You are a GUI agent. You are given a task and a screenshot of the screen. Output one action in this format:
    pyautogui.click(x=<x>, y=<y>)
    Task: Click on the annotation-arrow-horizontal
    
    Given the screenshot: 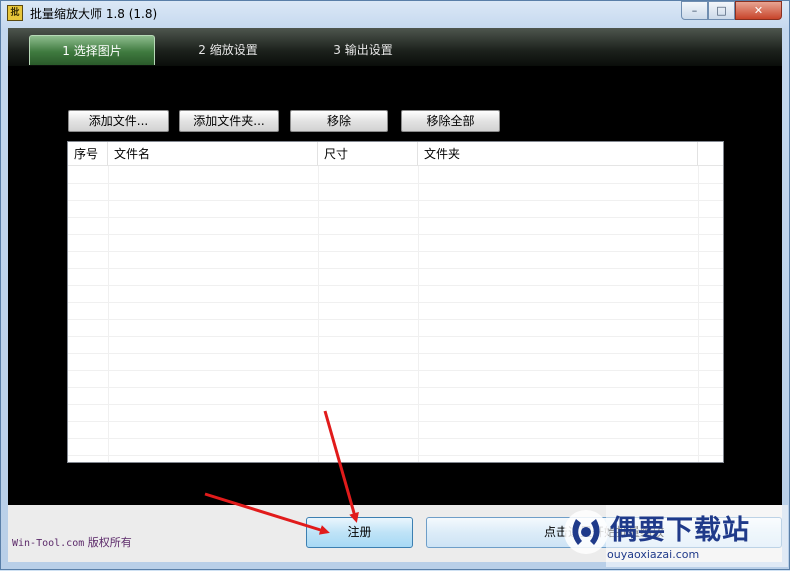 What is the action you would take?
    pyautogui.click(x=267, y=513)
    